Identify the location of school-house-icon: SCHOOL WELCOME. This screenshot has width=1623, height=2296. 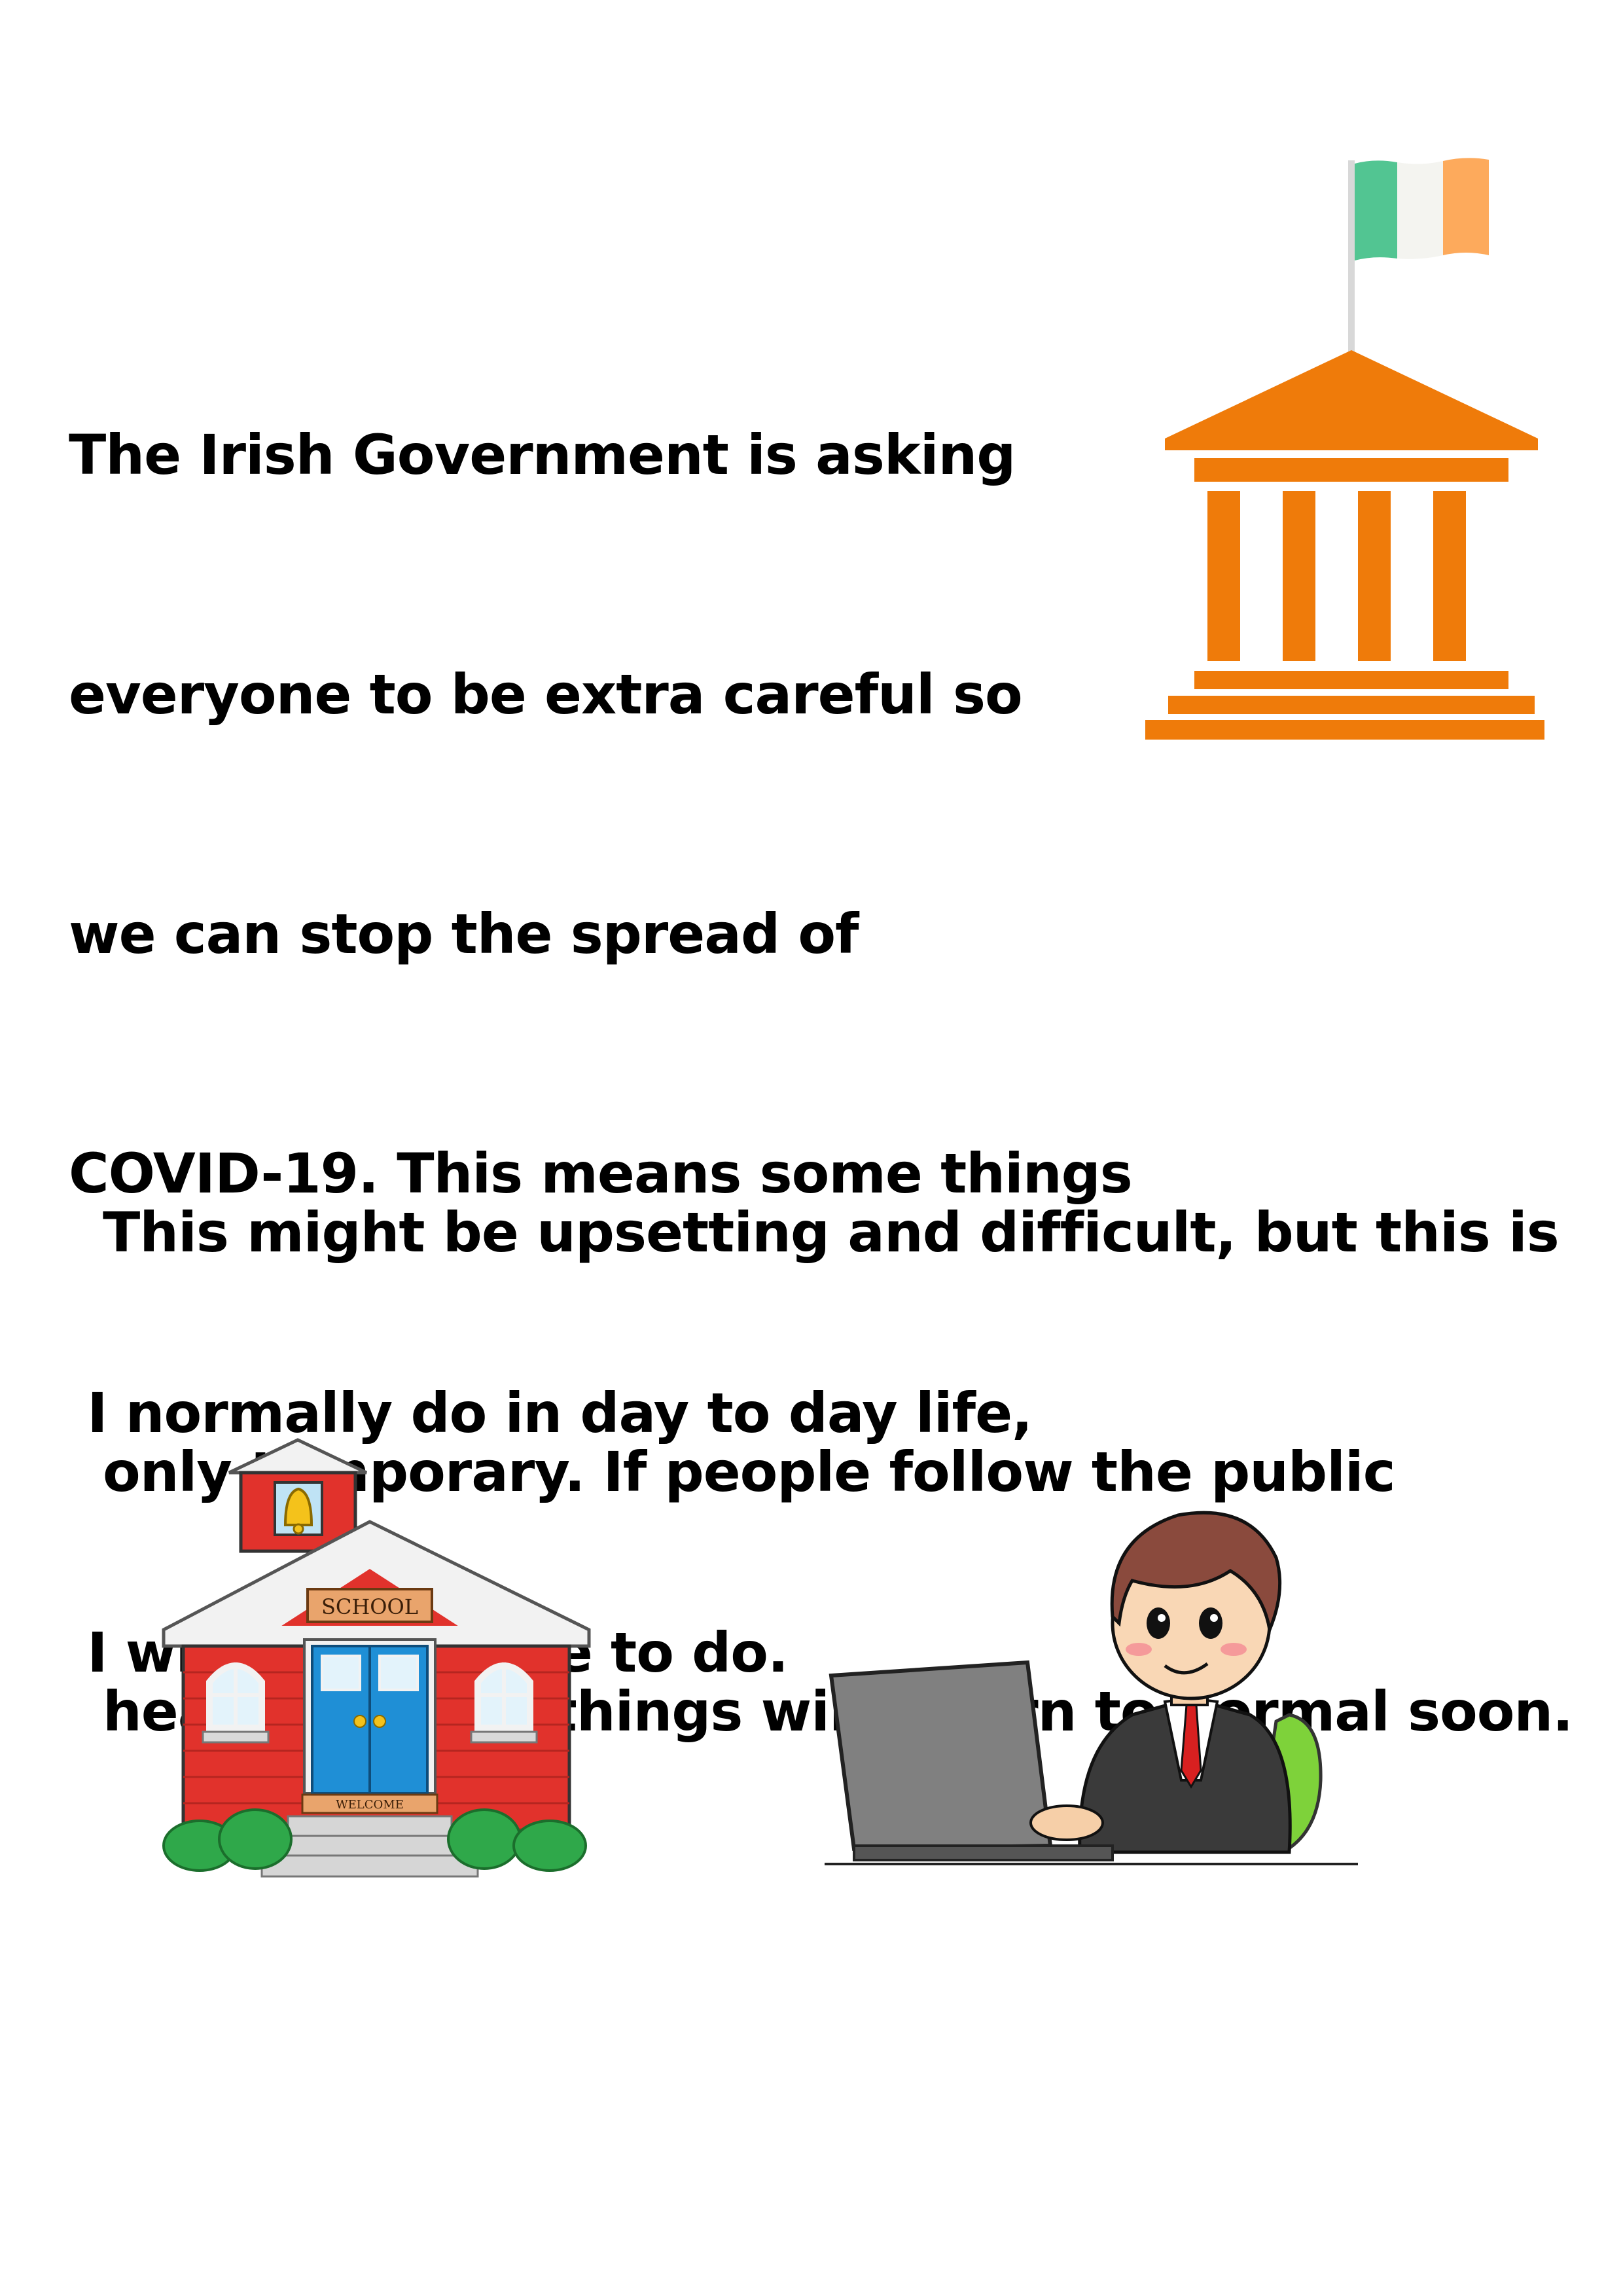
(376, 1658).